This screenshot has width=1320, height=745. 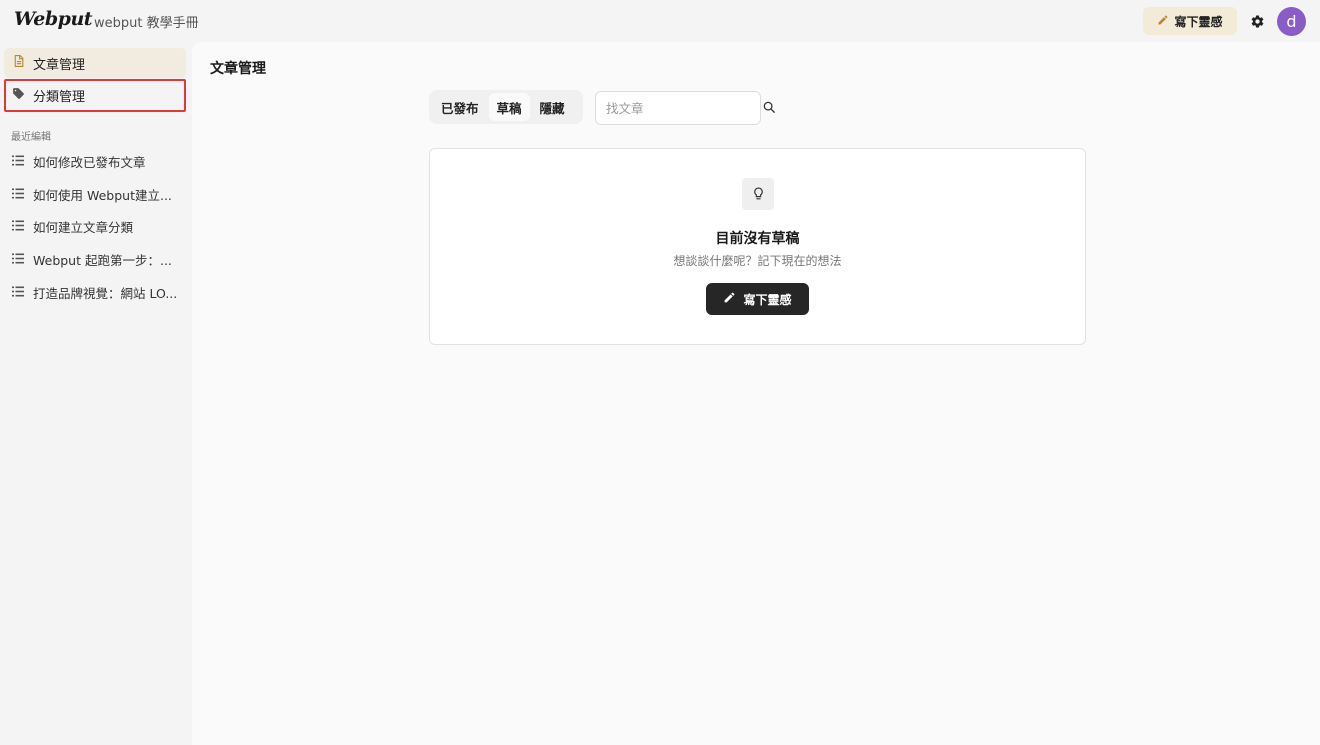 What do you see at coordinates (1291, 21) in the screenshot?
I see `avatar: d` at bounding box center [1291, 21].